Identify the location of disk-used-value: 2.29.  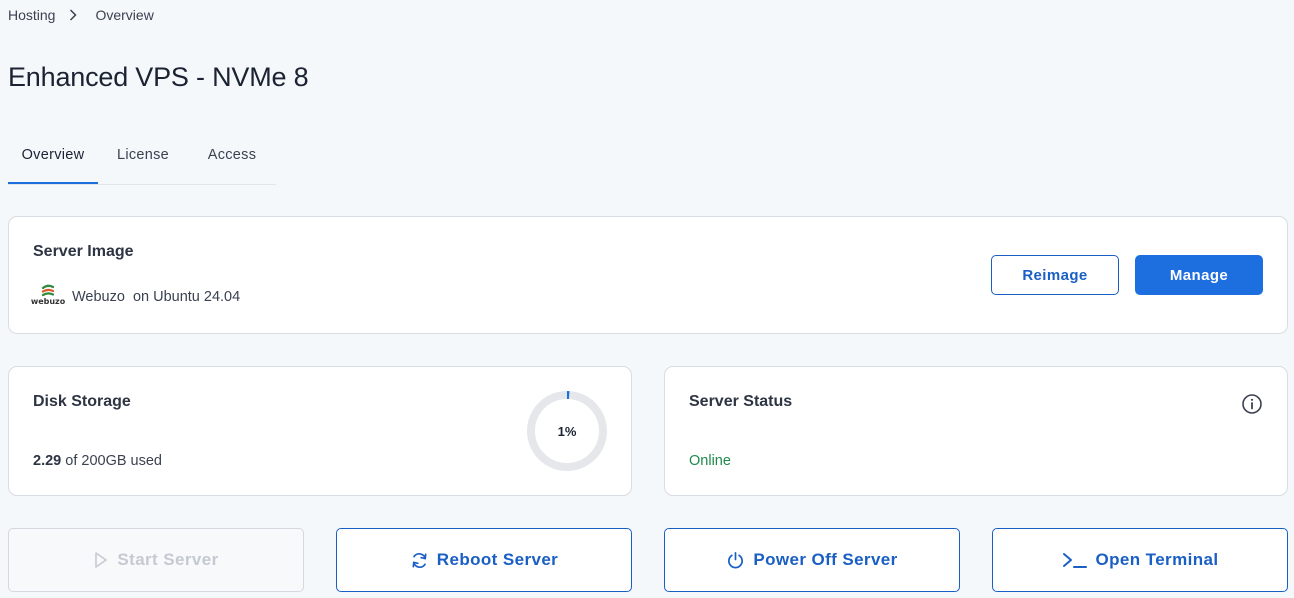
(47, 461).